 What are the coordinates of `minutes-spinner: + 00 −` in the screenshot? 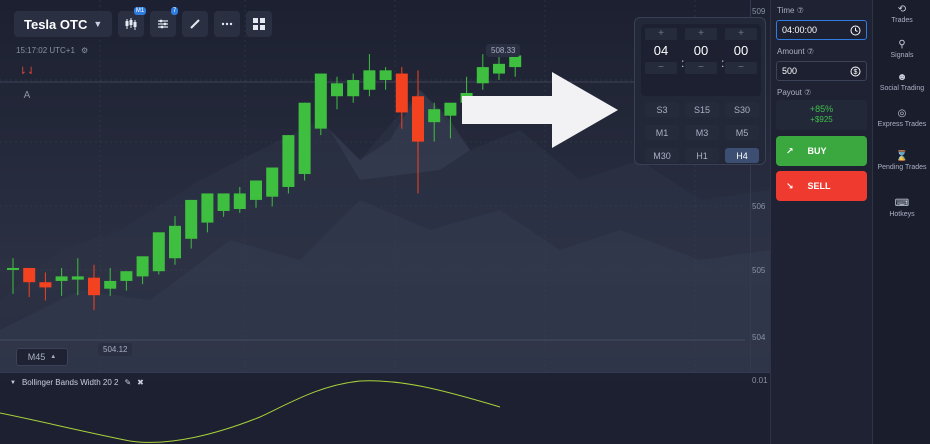 It's located at (701, 51).